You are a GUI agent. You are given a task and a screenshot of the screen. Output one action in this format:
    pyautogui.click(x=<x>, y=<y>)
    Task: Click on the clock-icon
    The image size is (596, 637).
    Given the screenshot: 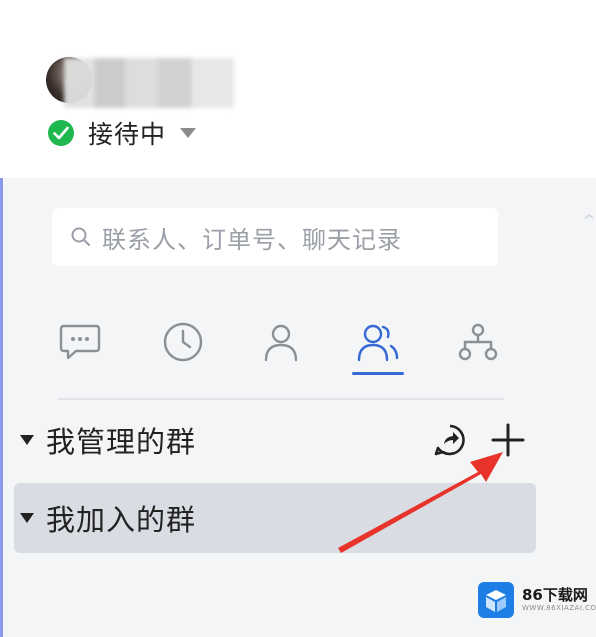 What is the action you would take?
    pyautogui.click(x=183, y=342)
    